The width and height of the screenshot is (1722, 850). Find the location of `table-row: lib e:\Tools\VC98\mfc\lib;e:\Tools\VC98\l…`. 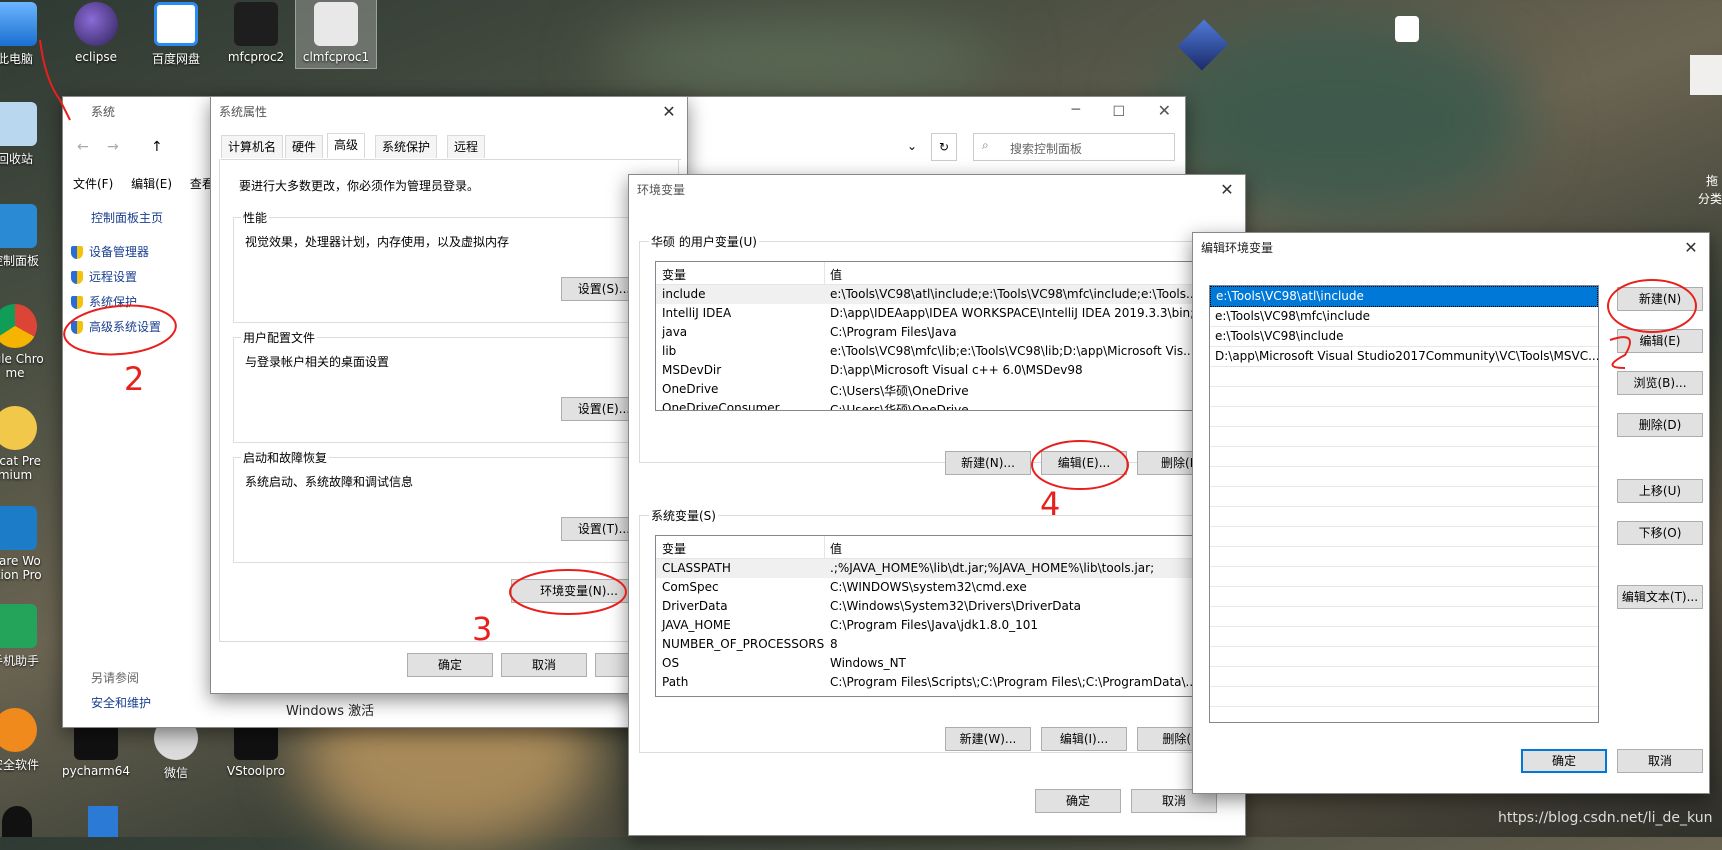

table-row: lib e:\Tools\VC98\mfc\lib;e:\Tools\VC98\l… is located at coordinates (951, 351).